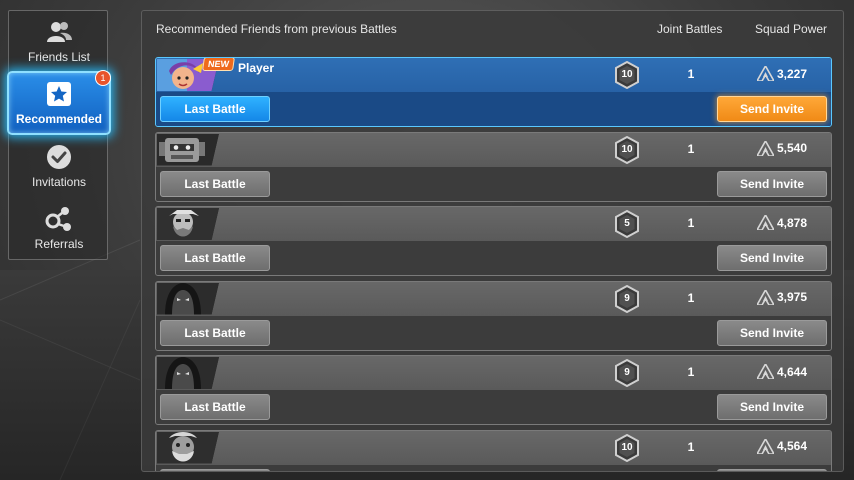  I want to click on friend-row: 10 1 4,564 Last Battle Send Invite, so click(493, 450).